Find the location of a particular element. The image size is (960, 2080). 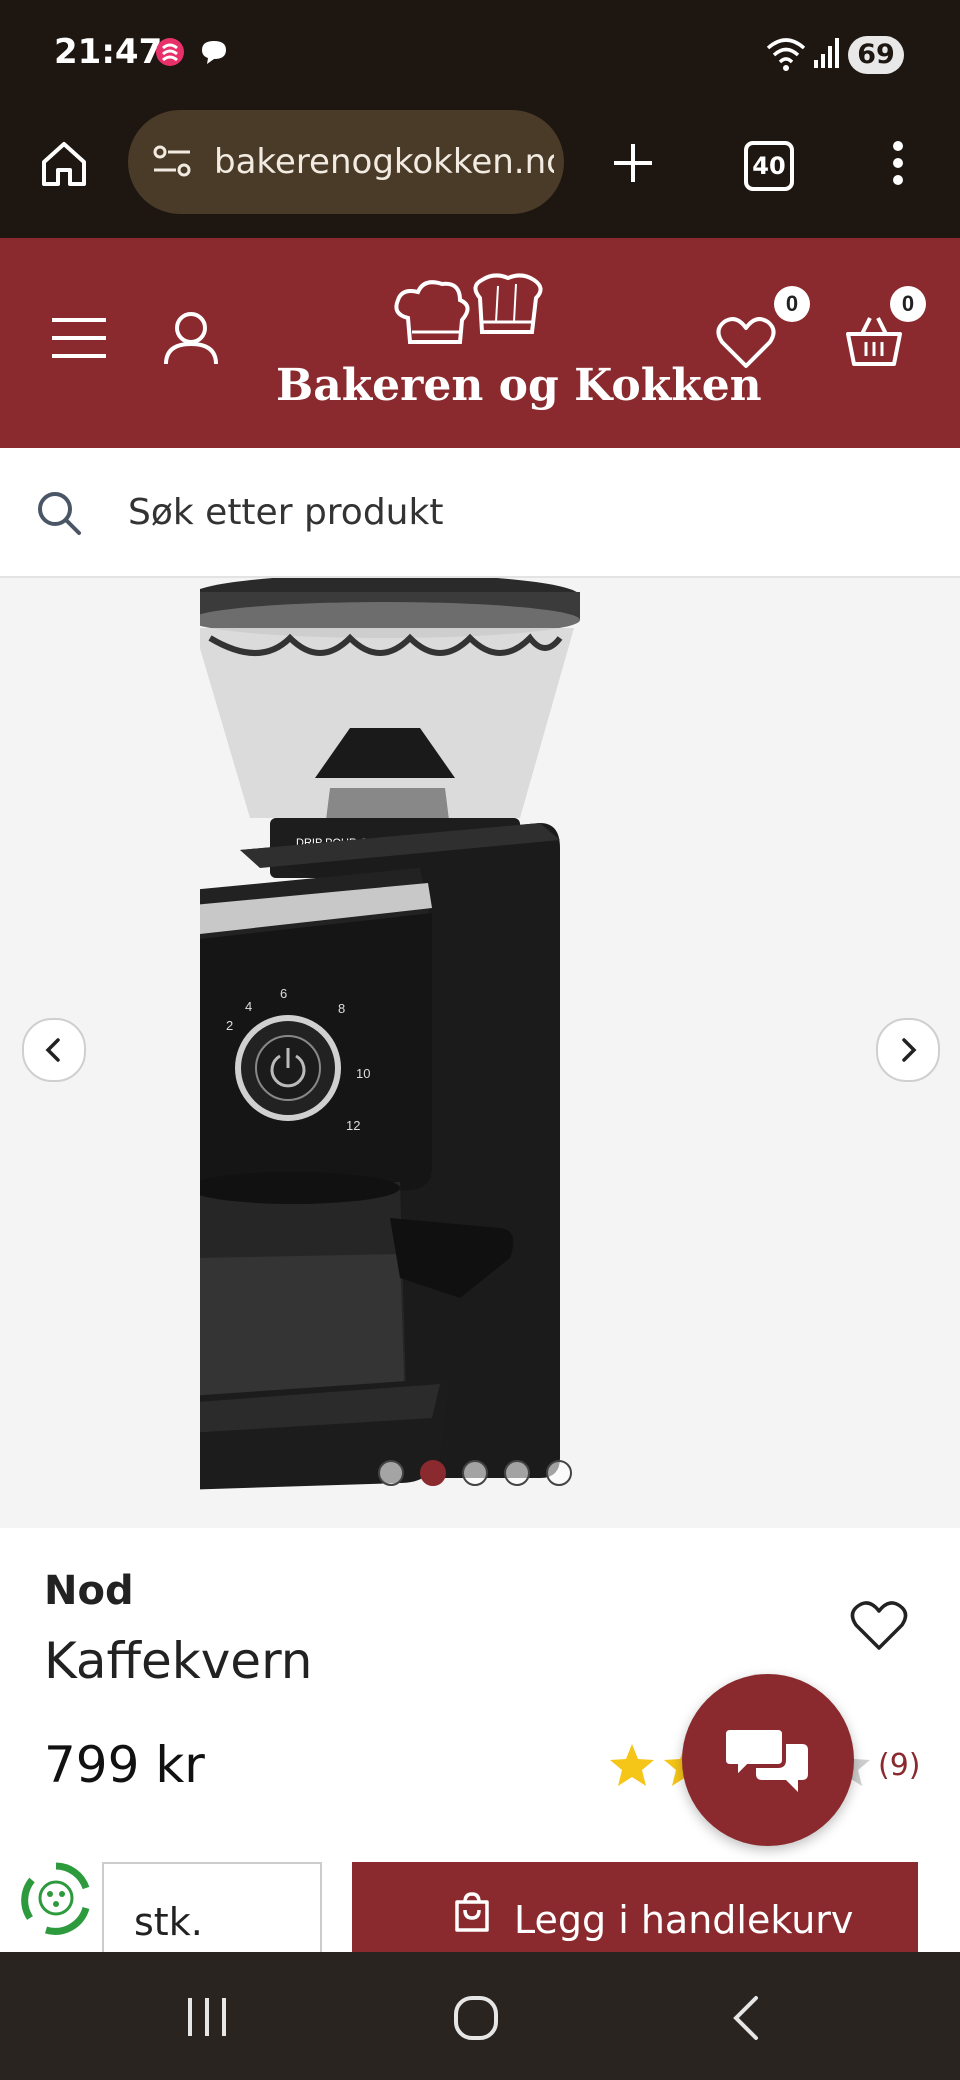

site-header: Bakeren og Kokken 0 0 is located at coordinates (480, 343).